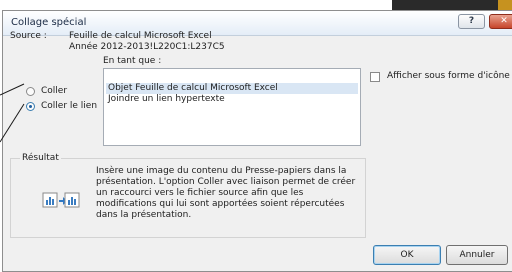  Describe the element at coordinates (500, 21) in the screenshot. I see `close-button: ✕` at that location.